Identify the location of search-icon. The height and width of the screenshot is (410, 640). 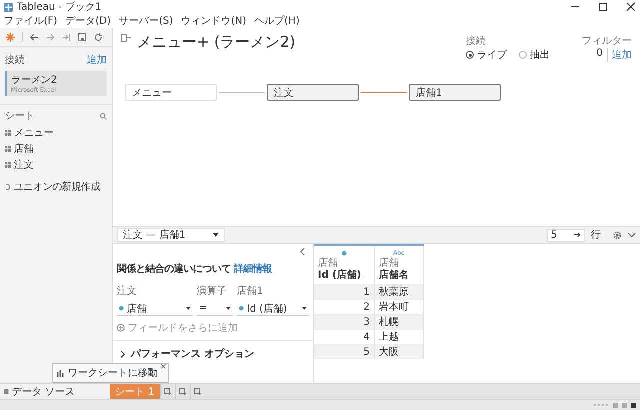
(103, 116).